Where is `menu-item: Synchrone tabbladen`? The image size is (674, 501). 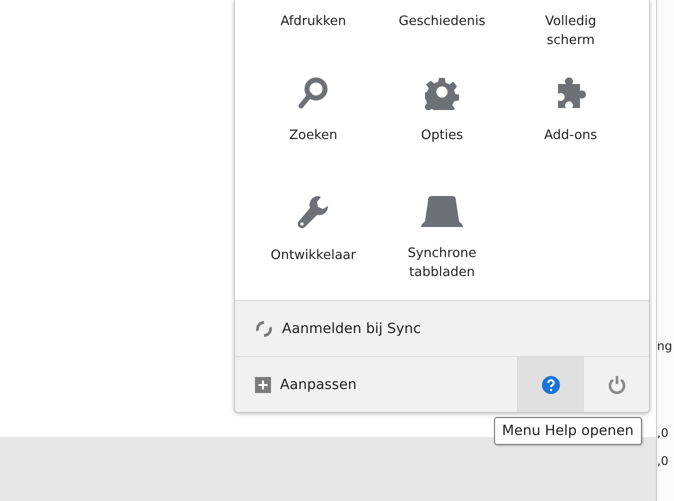 menu-item: Synchrone tabbladen is located at coordinates (442, 241).